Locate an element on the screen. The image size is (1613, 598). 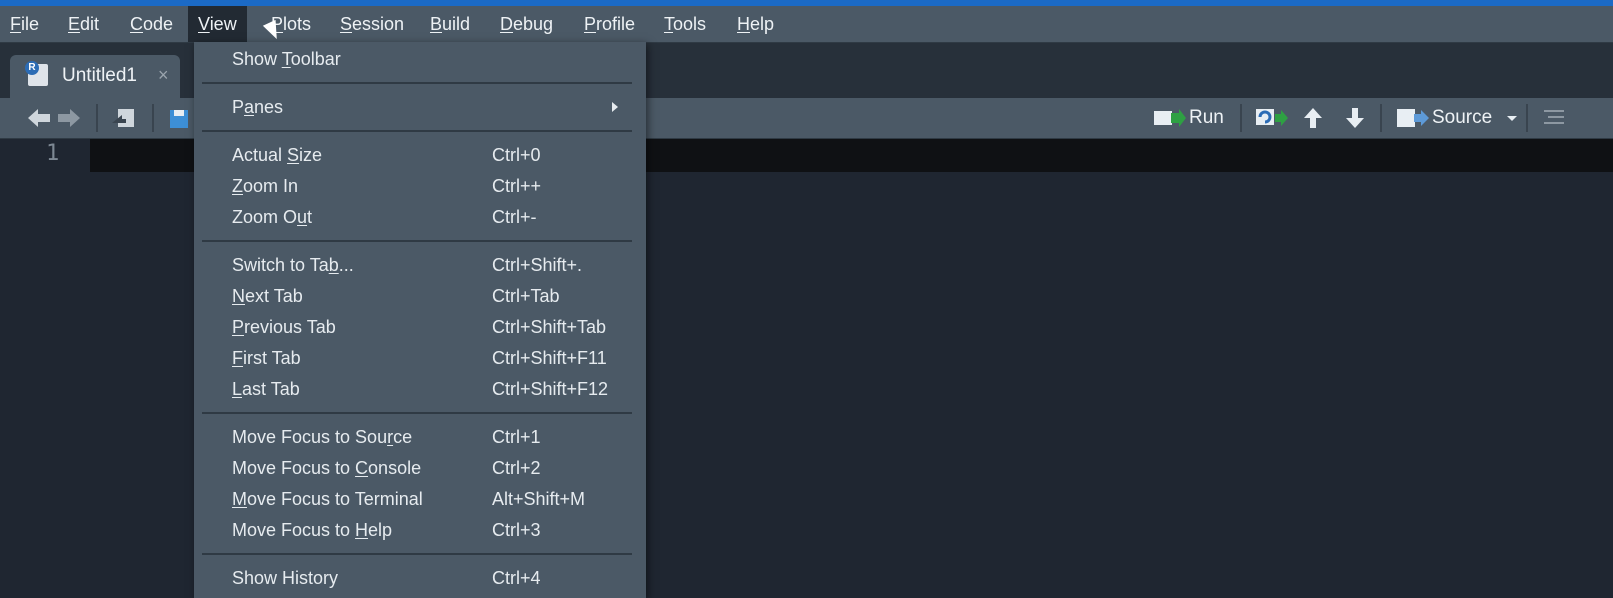
menu-item-label: Zoom In is located at coordinates (265, 186).